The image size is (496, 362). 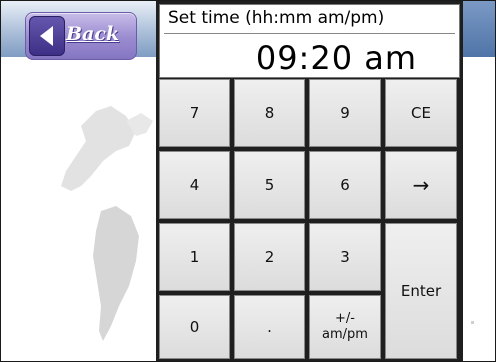 I want to click on world-map-background, so click(x=107, y=223).